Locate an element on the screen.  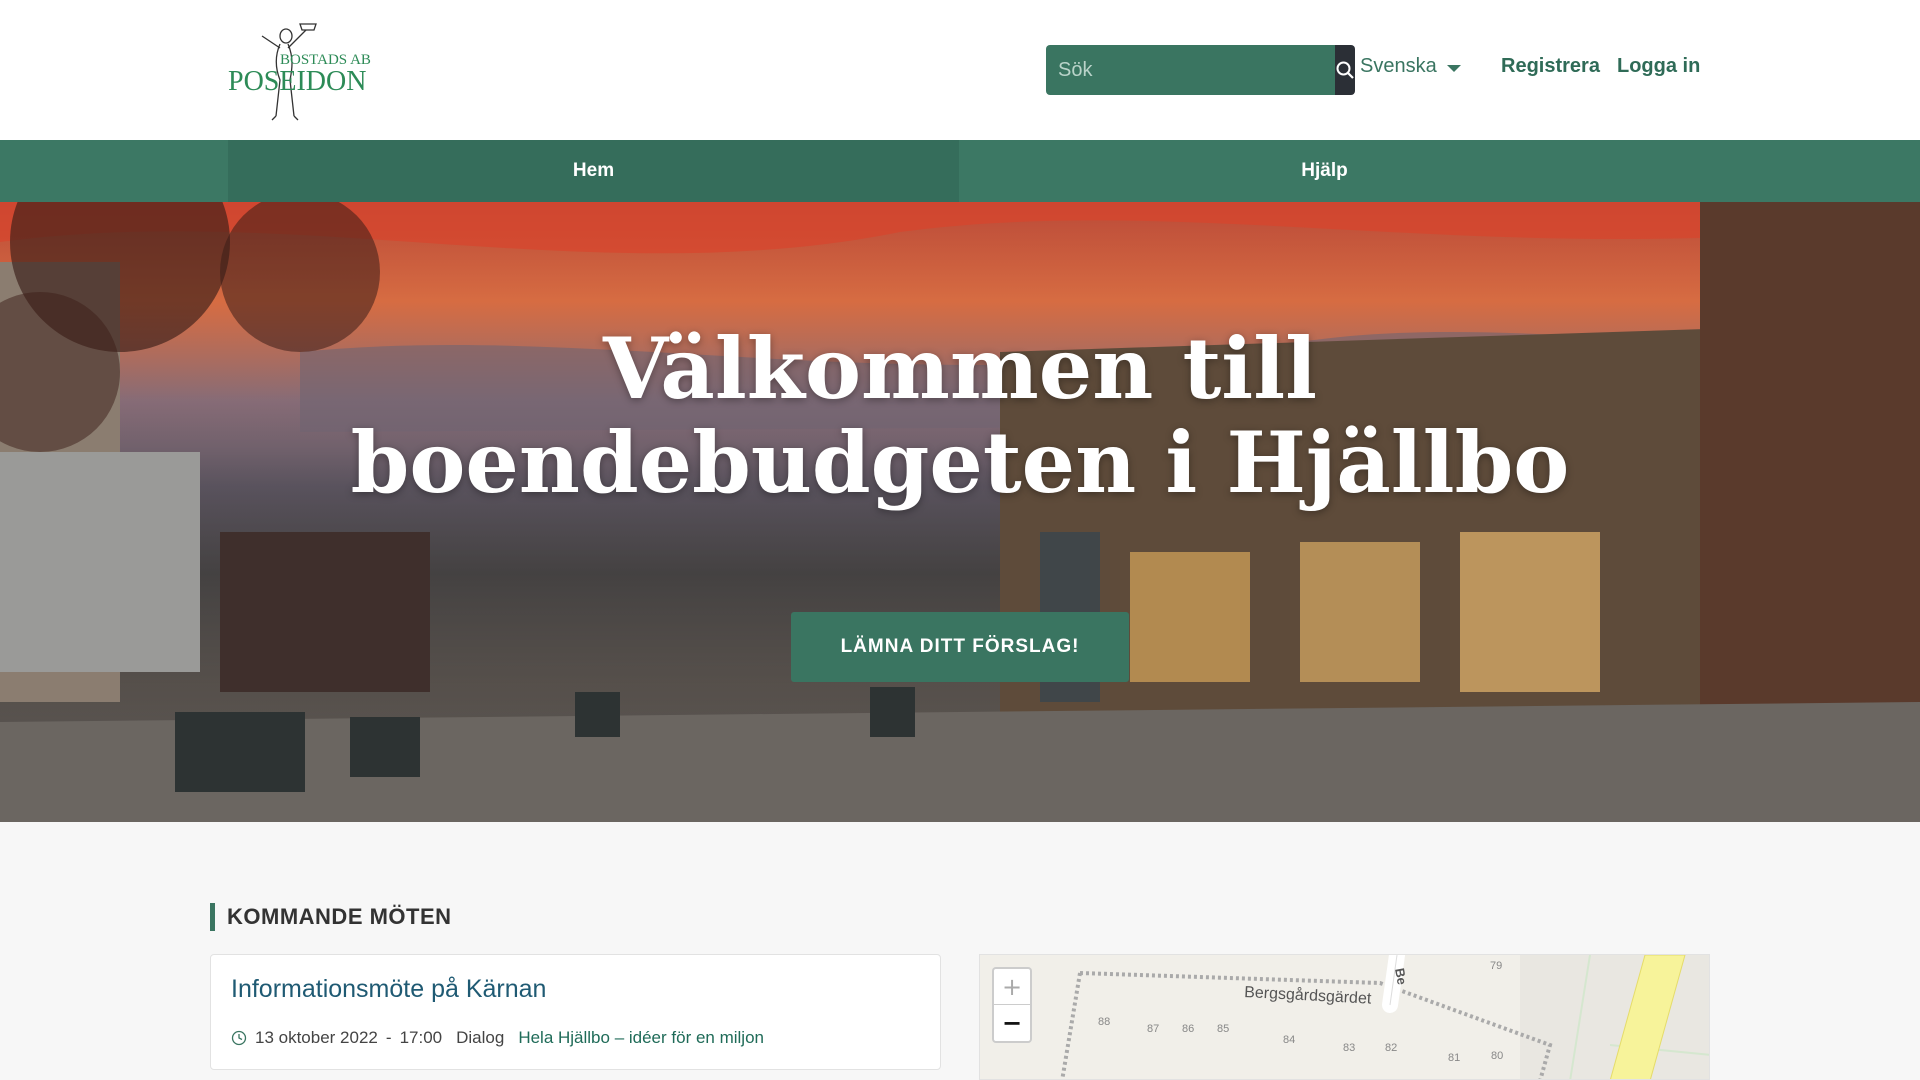
zoom-out-button: − is located at coordinates (1012, 1023).